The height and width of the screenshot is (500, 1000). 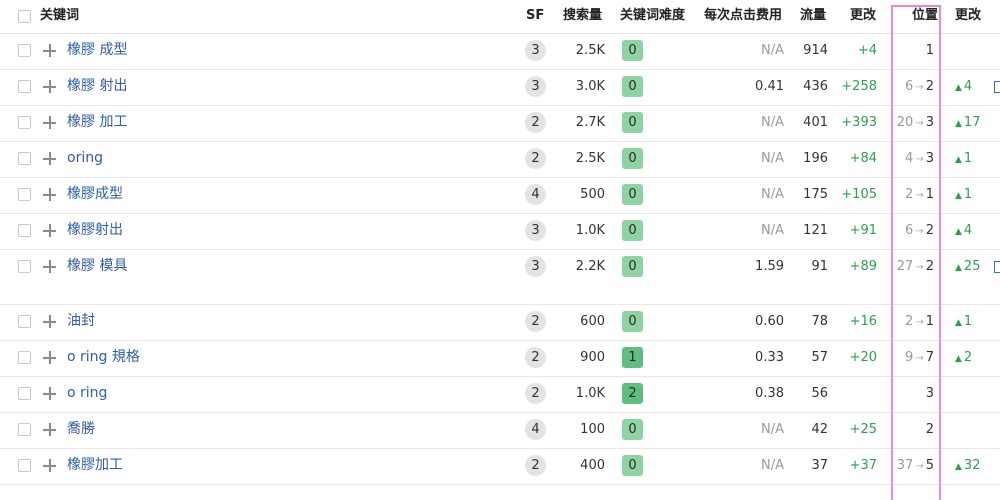 What do you see at coordinates (59, 16) in the screenshot?
I see `col-keyword: 关键词` at bounding box center [59, 16].